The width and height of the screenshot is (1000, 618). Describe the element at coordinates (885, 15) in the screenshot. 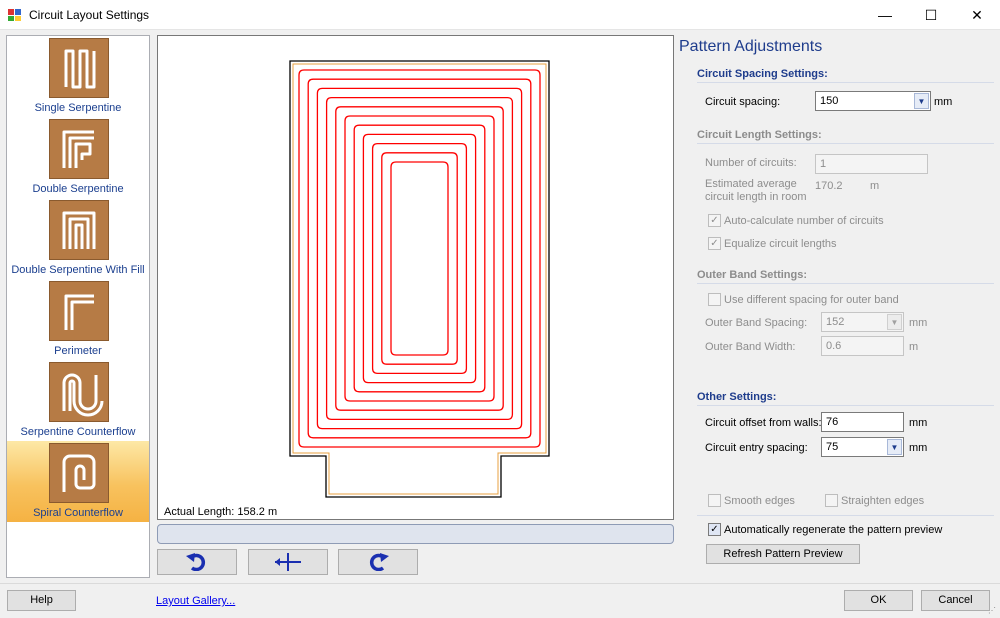

I see `minimize-icon: —` at that location.